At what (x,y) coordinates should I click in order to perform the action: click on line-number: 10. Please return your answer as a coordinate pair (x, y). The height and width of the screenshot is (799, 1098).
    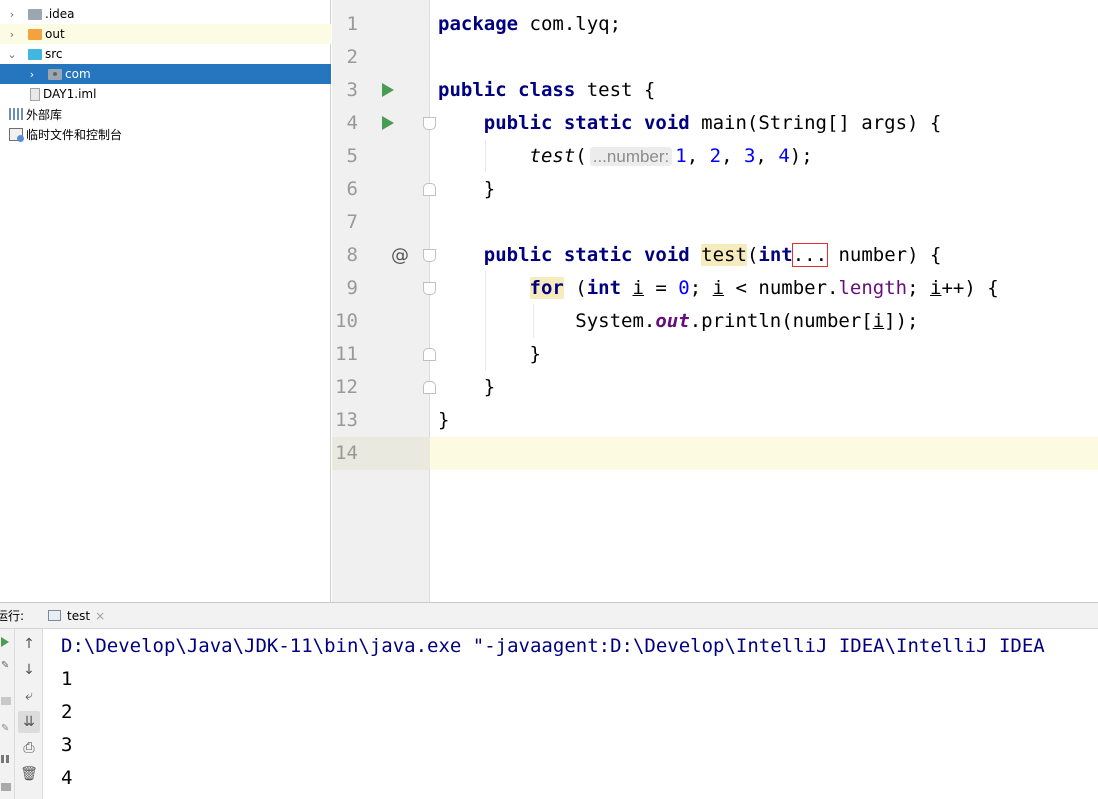
    Looking at the image, I should click on (346, 321).